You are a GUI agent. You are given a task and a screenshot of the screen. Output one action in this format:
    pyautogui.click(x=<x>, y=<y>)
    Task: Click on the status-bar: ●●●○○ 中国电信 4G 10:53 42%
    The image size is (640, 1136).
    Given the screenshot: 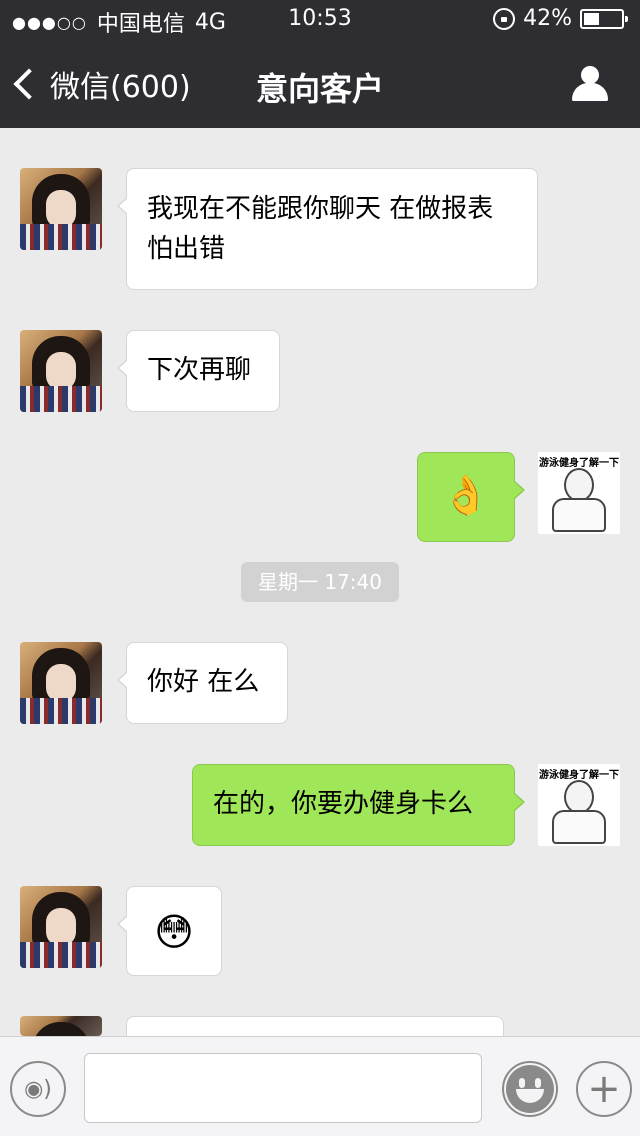 What is the action you would take?
    pyautogui.click(x=320, y=20)
    